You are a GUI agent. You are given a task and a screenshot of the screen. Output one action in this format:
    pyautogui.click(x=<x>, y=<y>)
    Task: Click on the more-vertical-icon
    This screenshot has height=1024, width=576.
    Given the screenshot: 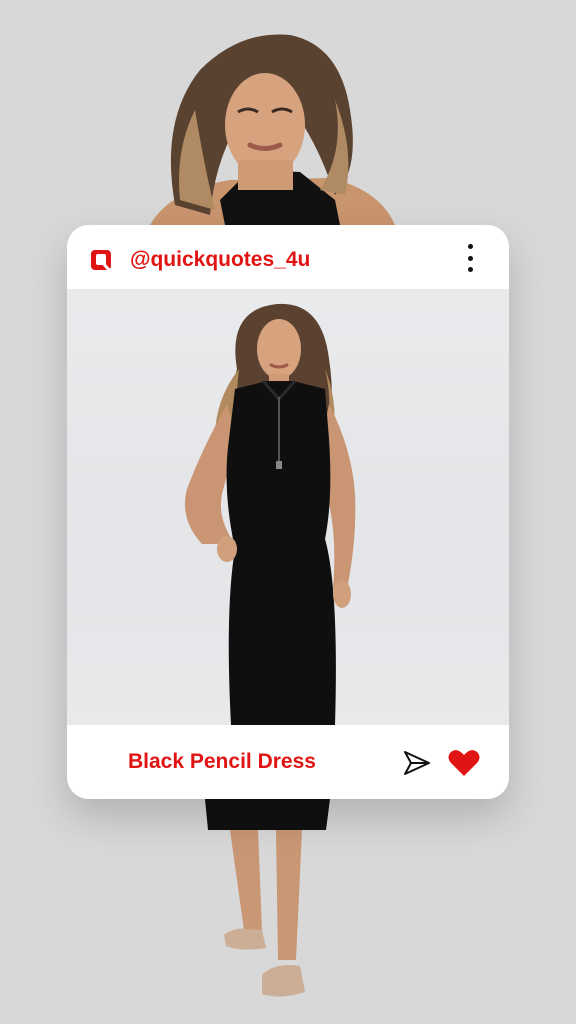 What is the action you would take?
    pyautogui.click(x=470, y=258)
    